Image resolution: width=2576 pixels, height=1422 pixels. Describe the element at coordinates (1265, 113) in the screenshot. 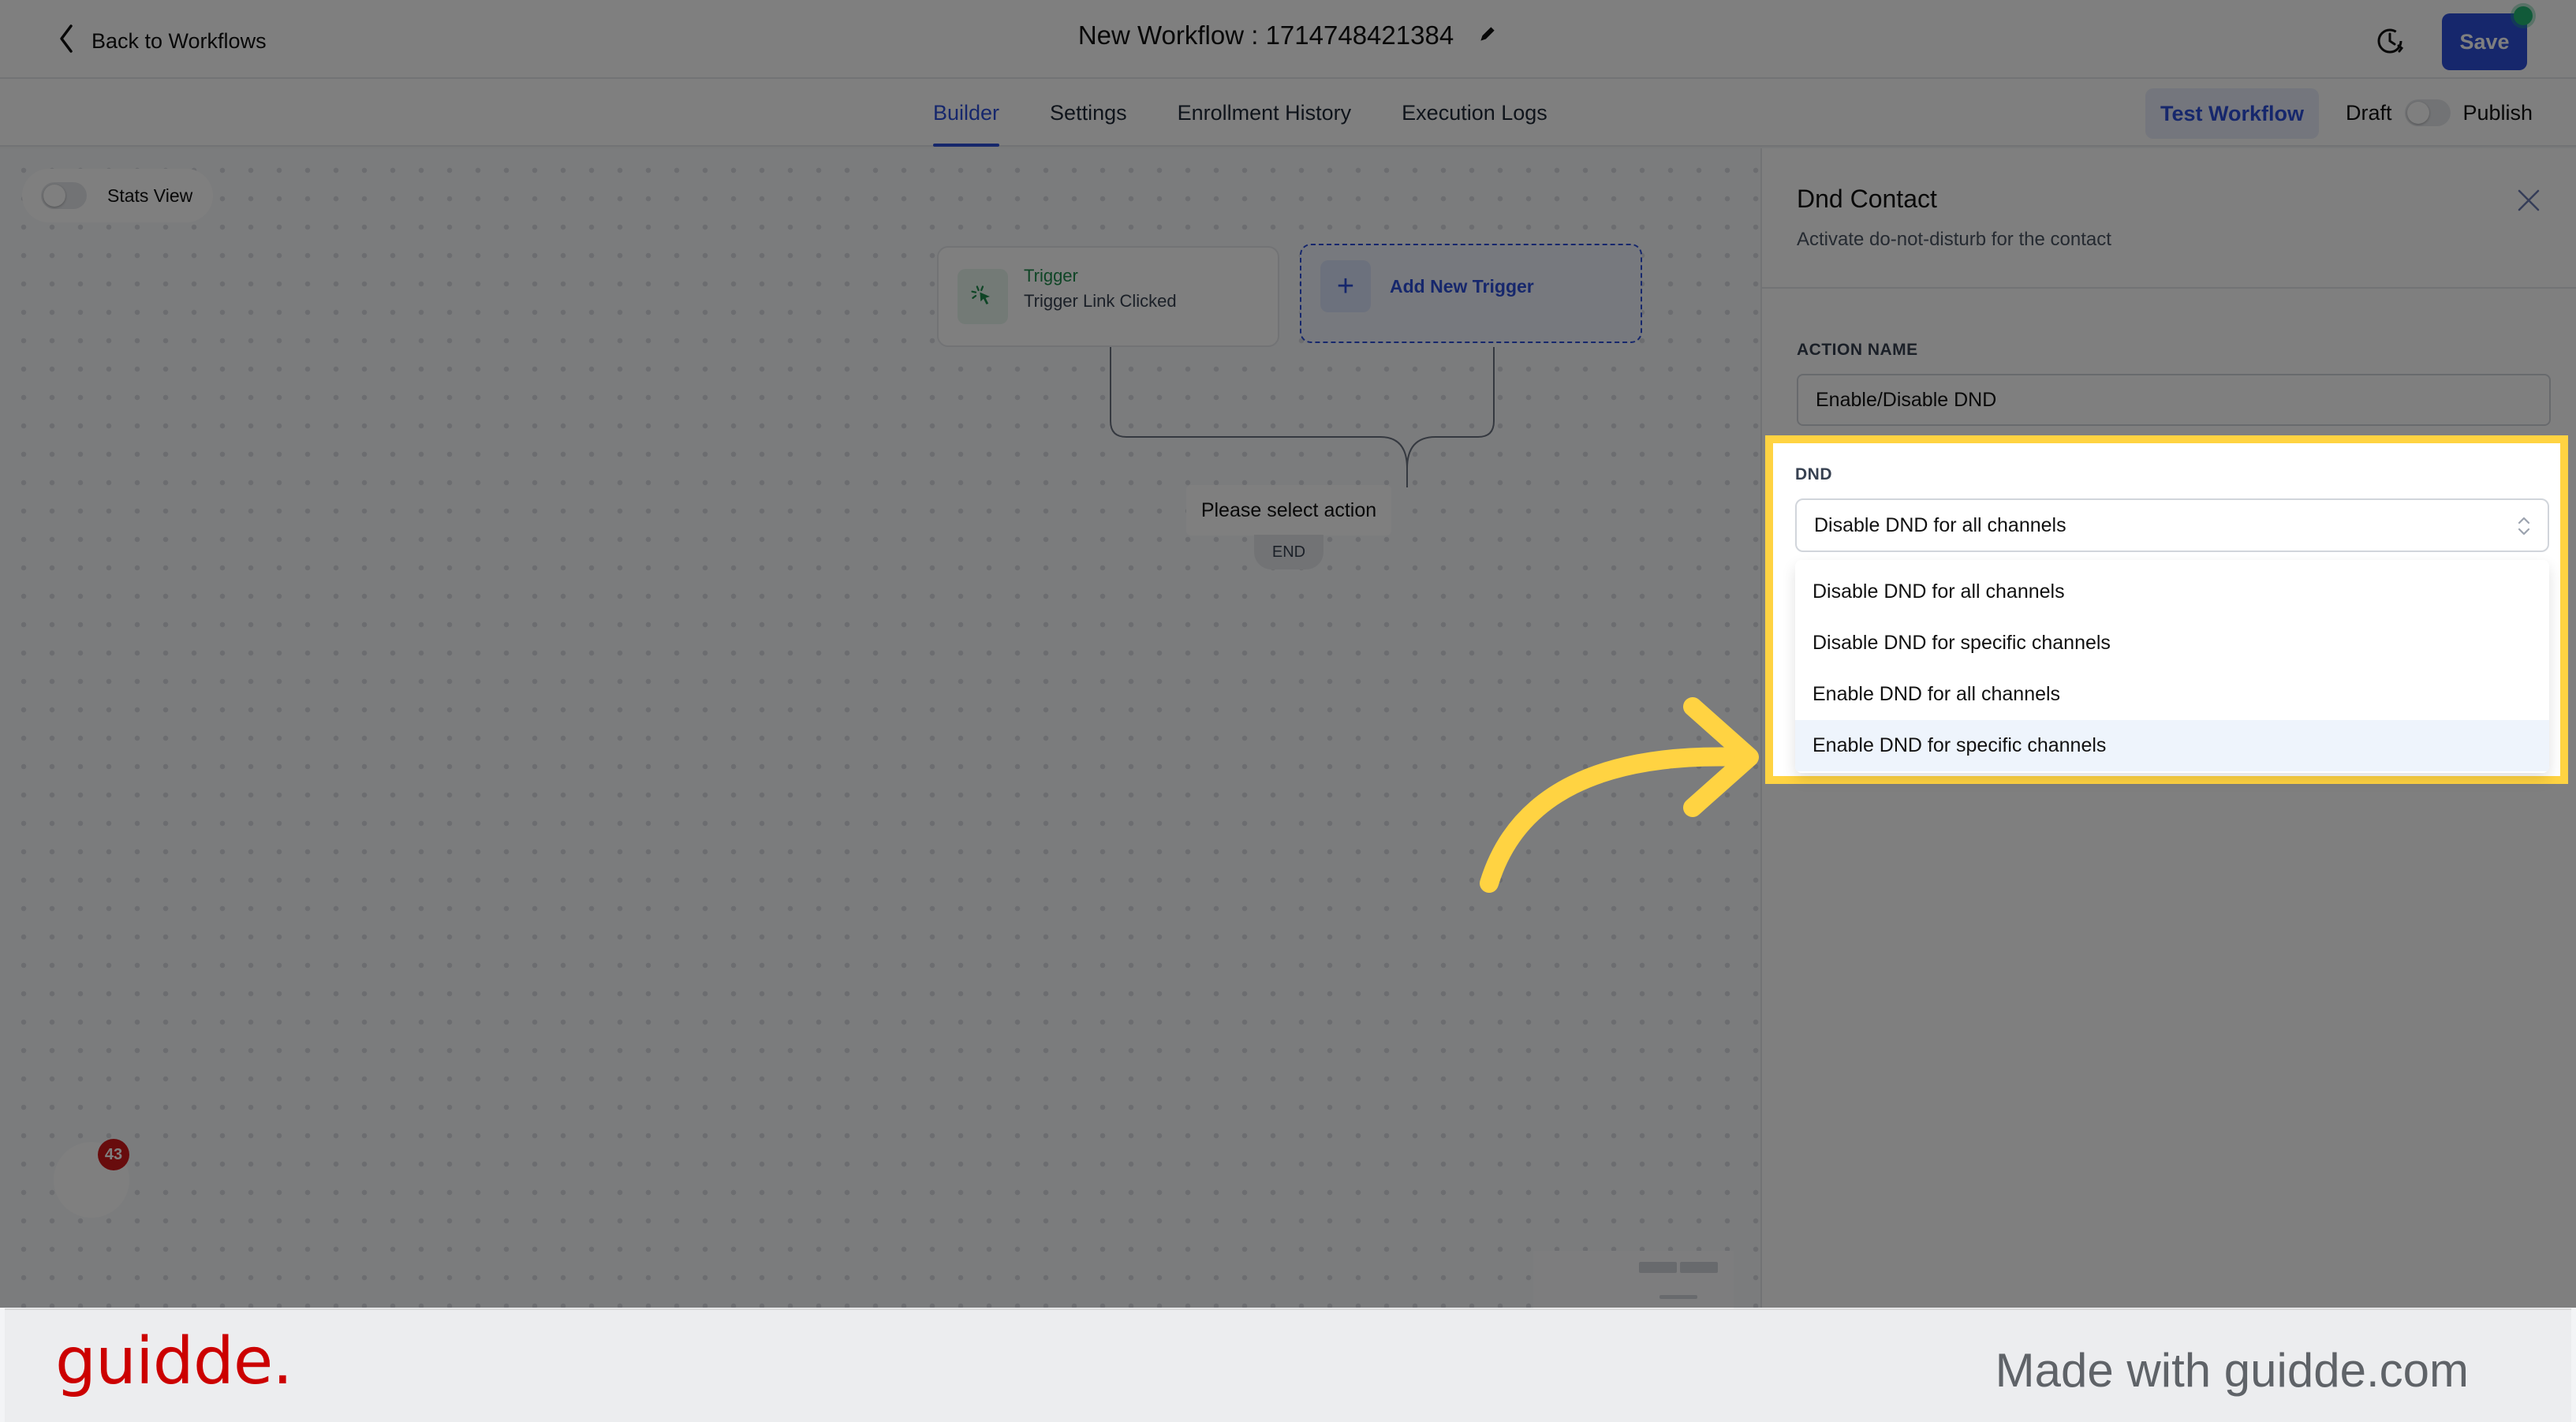

I see `tab-enrollment-history: Enrollment History` at that location.